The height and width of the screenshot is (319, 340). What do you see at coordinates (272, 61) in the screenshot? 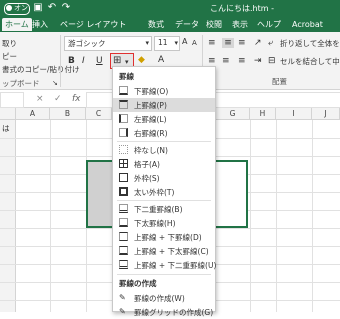
I see `merge-center-icon: ⊟` at bounding box center [272, 61].